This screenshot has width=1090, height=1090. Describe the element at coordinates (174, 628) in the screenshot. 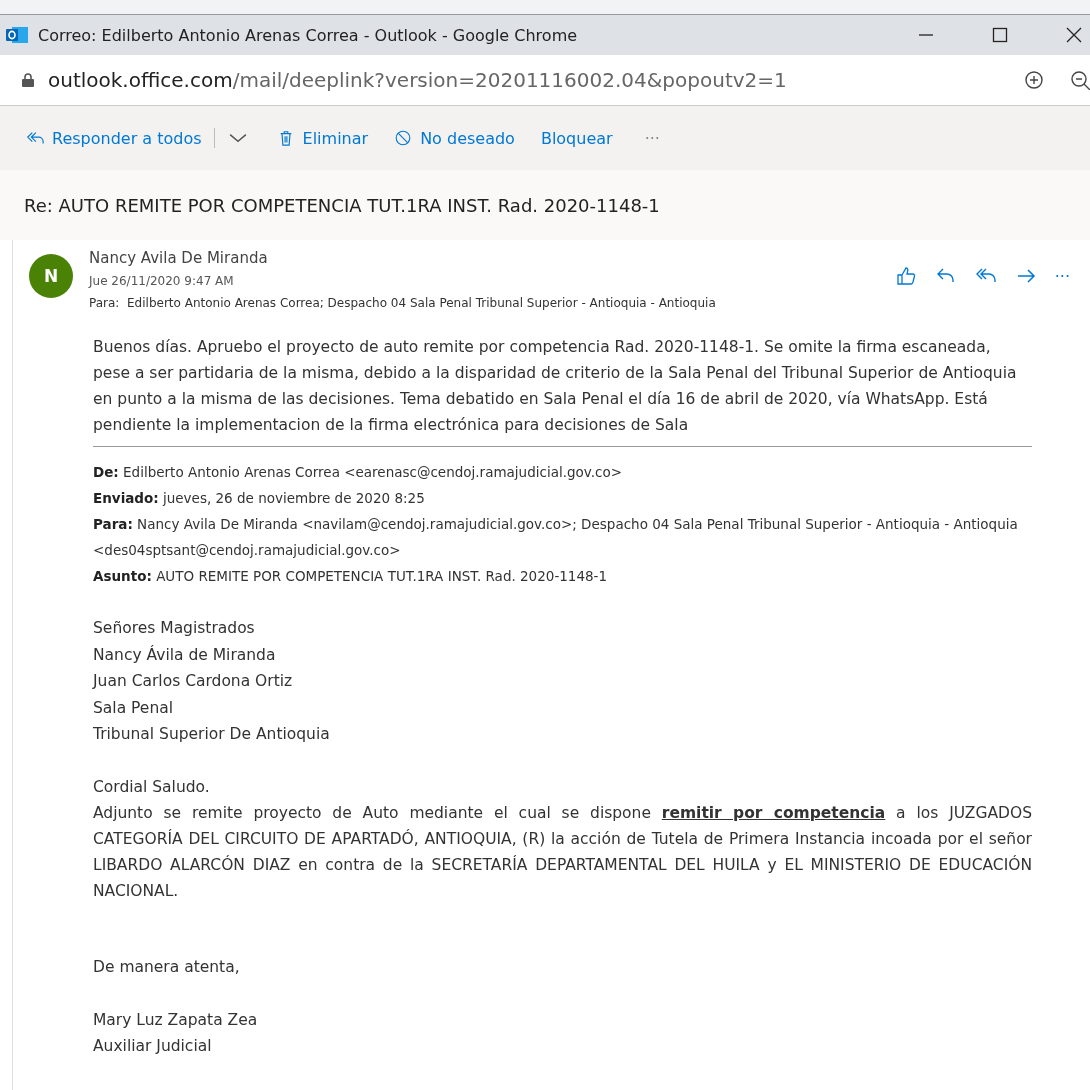

I see `addressee-line: Señores Magistrados` at that location.